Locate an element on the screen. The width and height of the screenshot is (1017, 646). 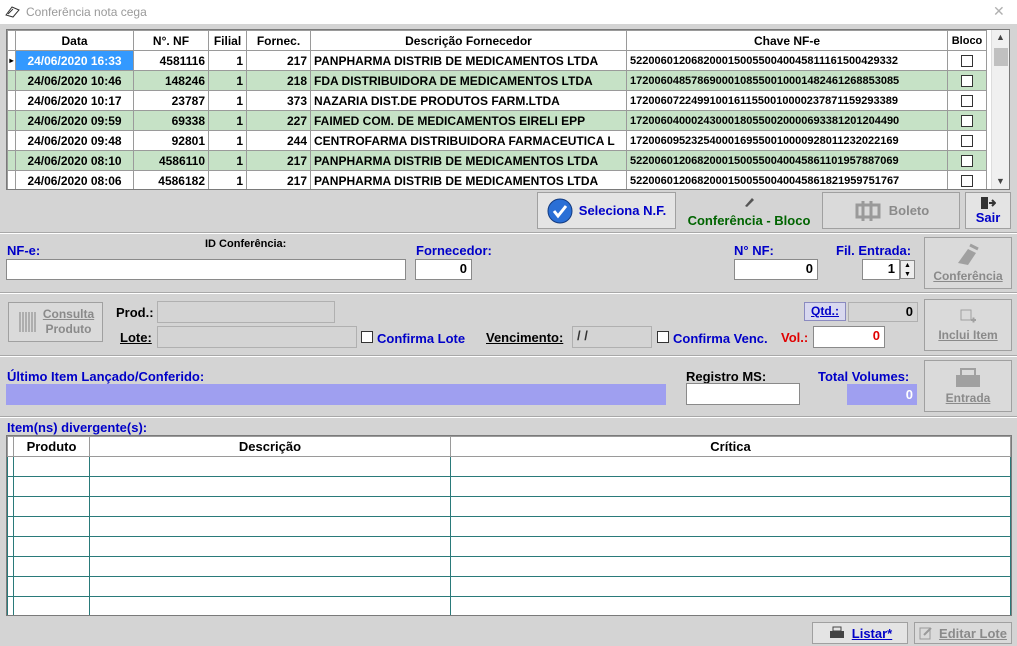
col-header-critica: Crítica is located at coordinates (730, 446).